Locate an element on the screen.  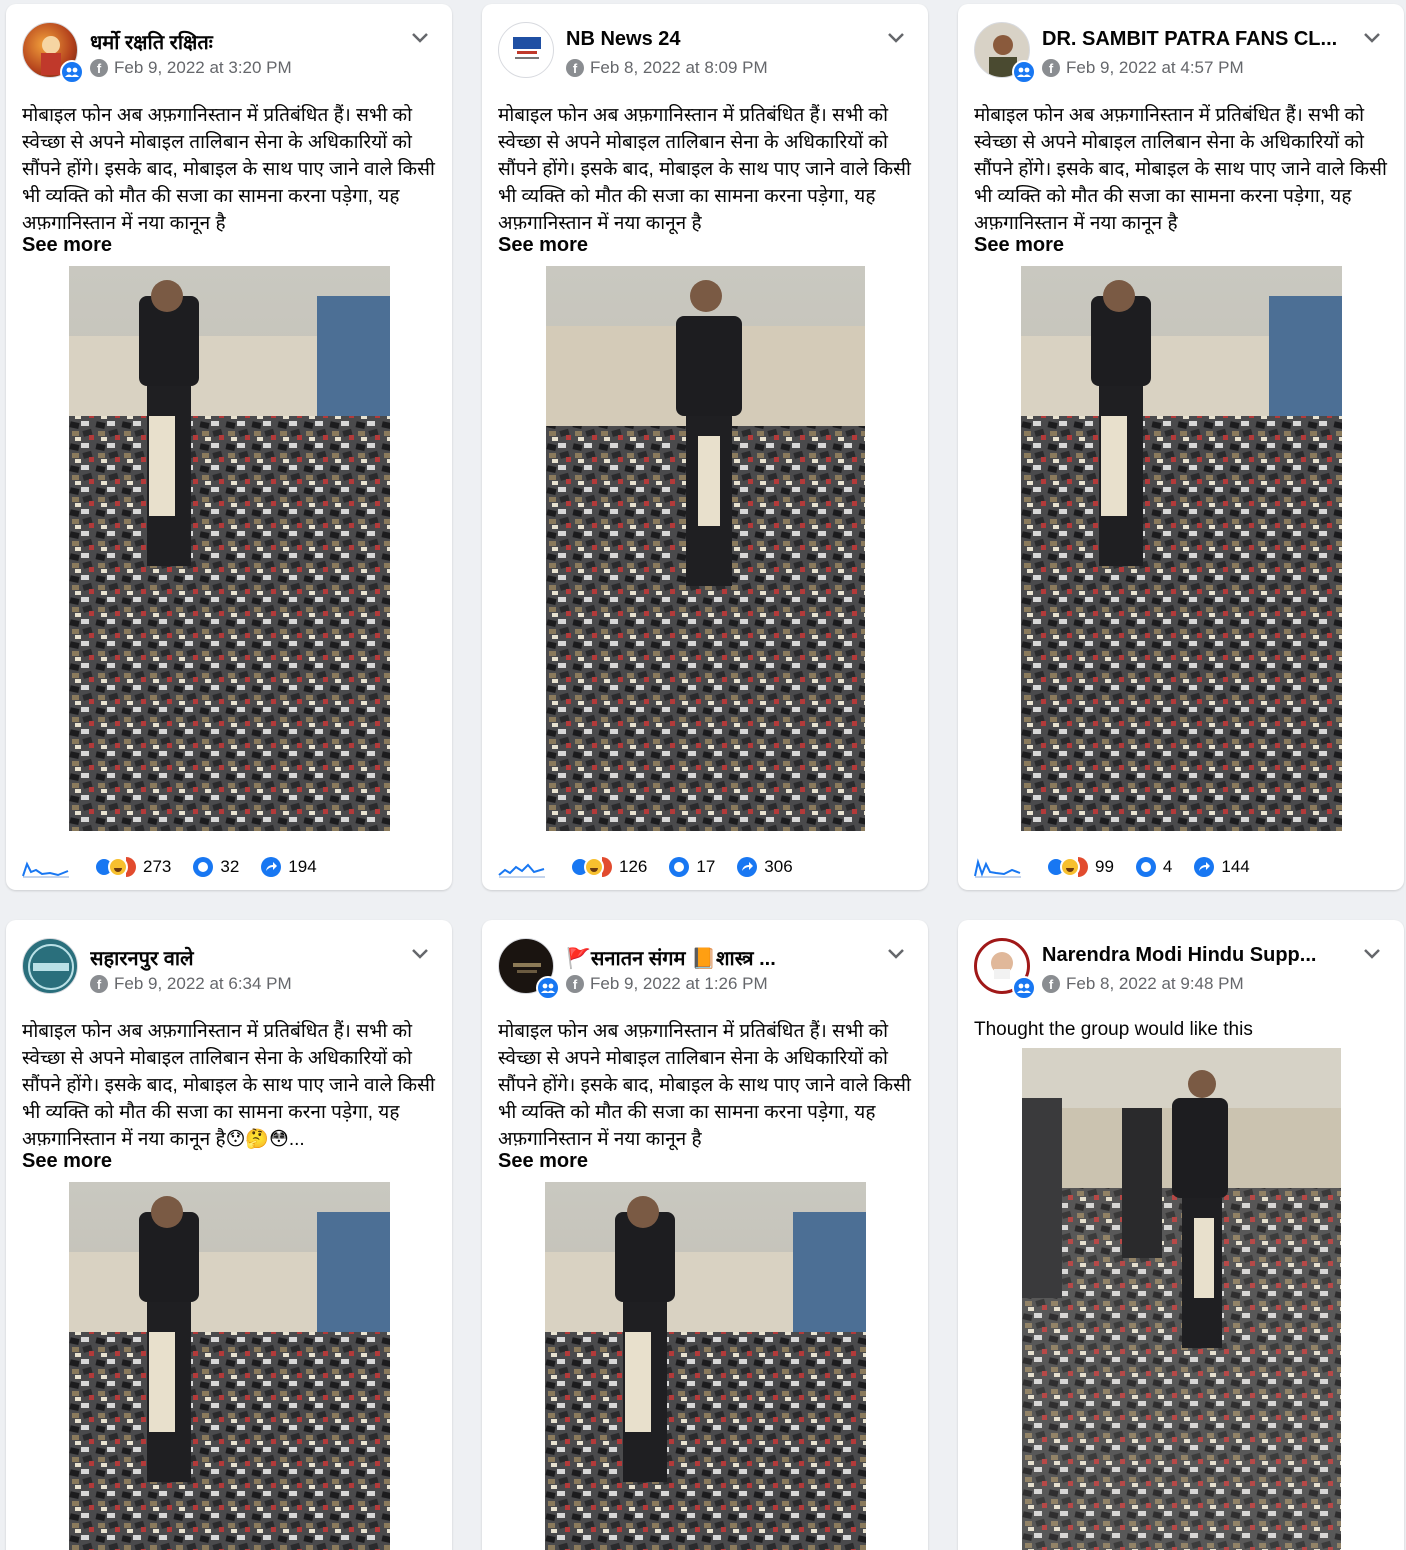
comments-value: 32 is located at coordinates (230, 866).